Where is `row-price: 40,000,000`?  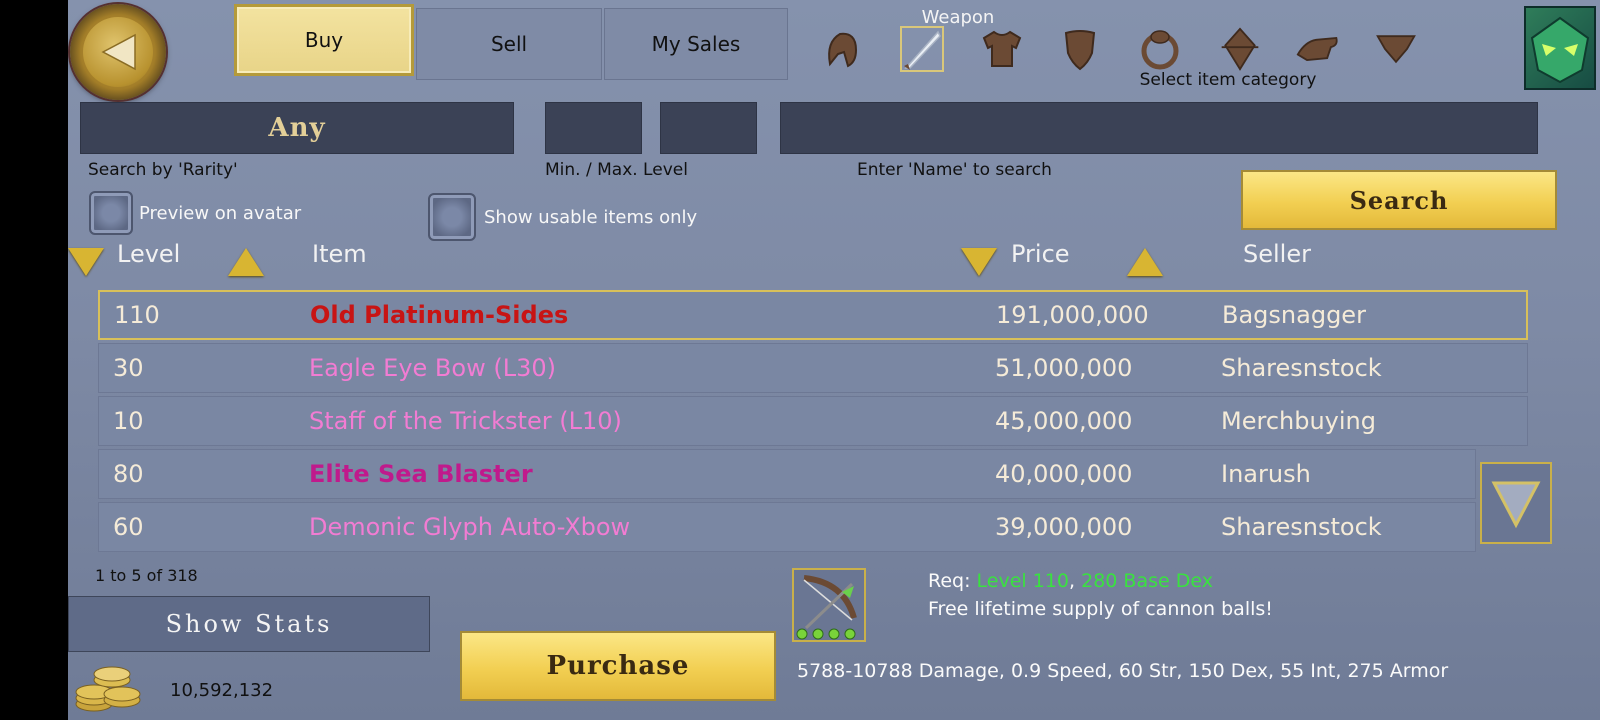 row-price: 40,000,000 is located at coordinates (1064, 474).